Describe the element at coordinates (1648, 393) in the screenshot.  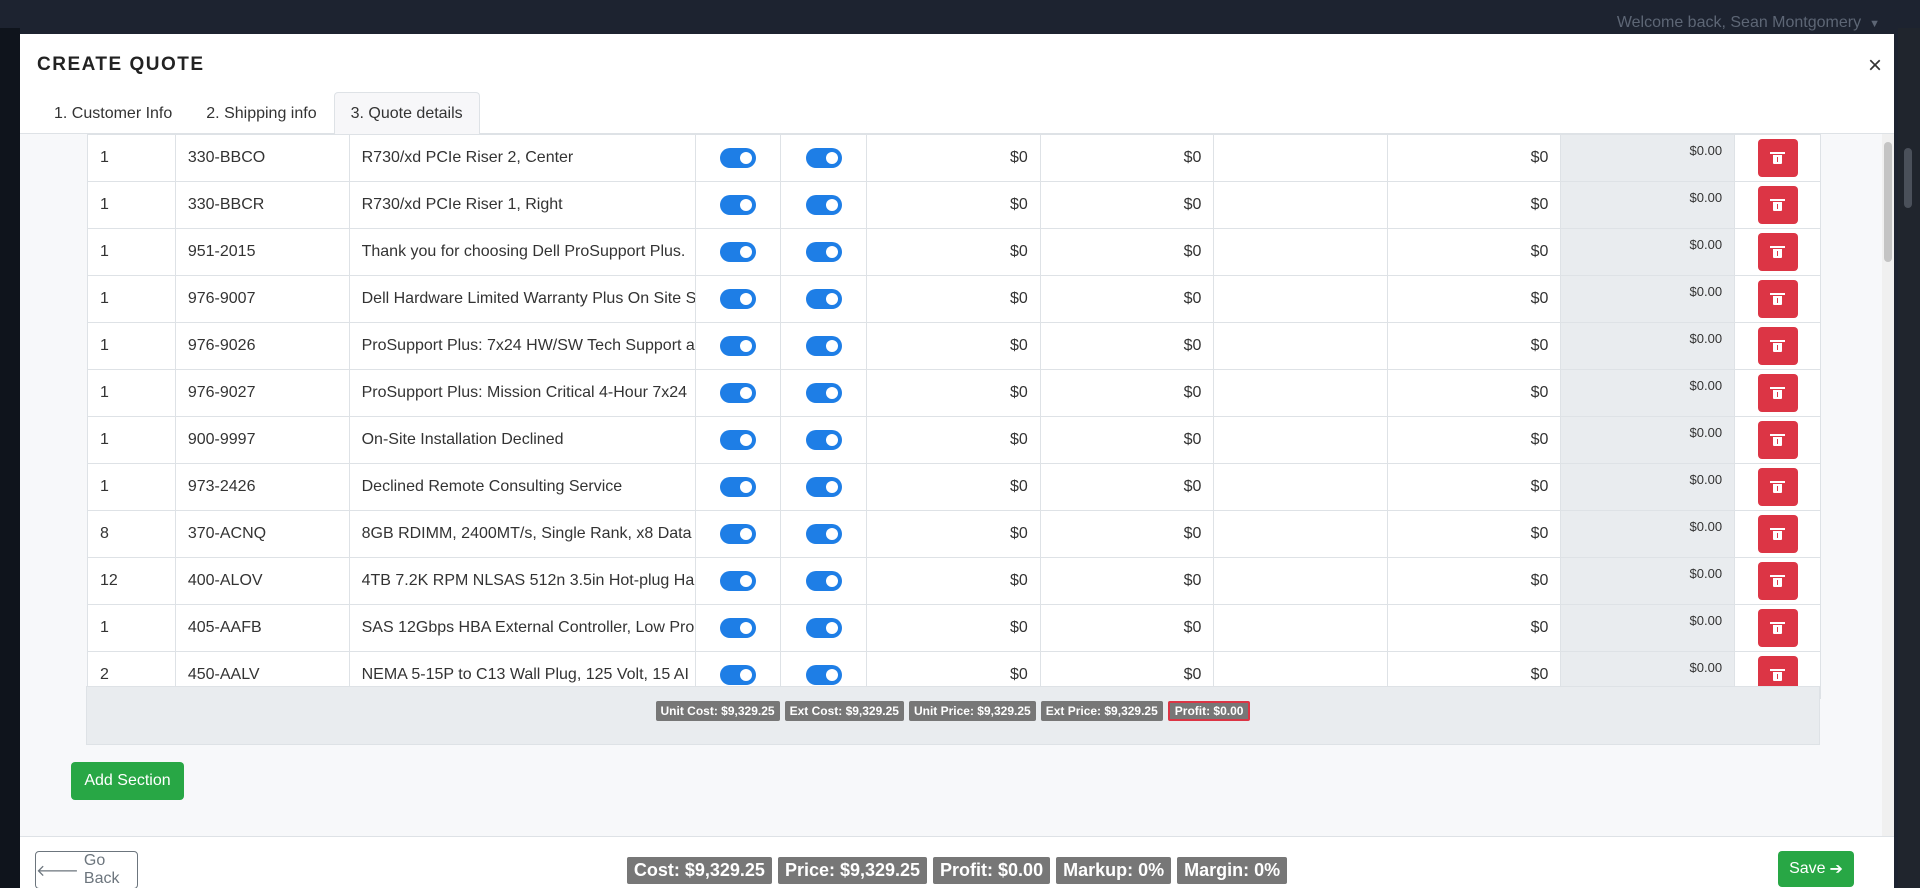
I see `line-total-cell: $0.00` at that location.